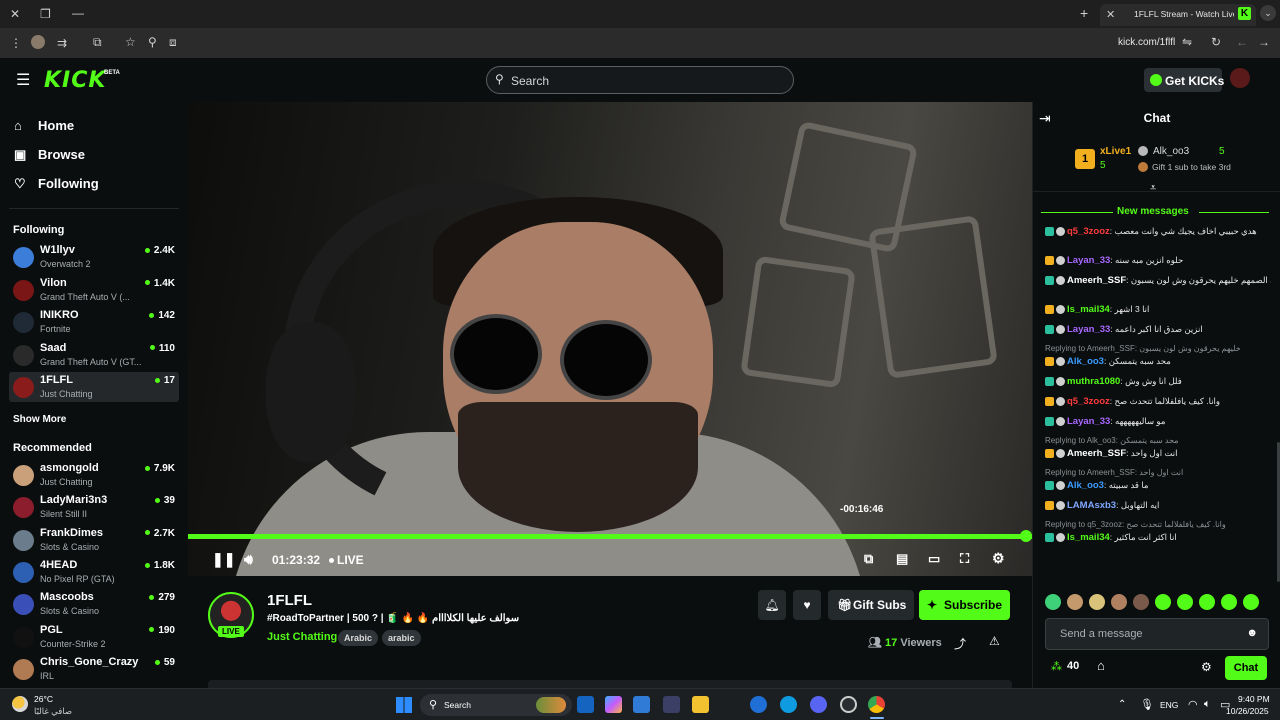  What do you see at coordinates (56, 184) in the screenshot?
I see `sidebar-item-following: ♡ Following` at bounding box center [56, 184].